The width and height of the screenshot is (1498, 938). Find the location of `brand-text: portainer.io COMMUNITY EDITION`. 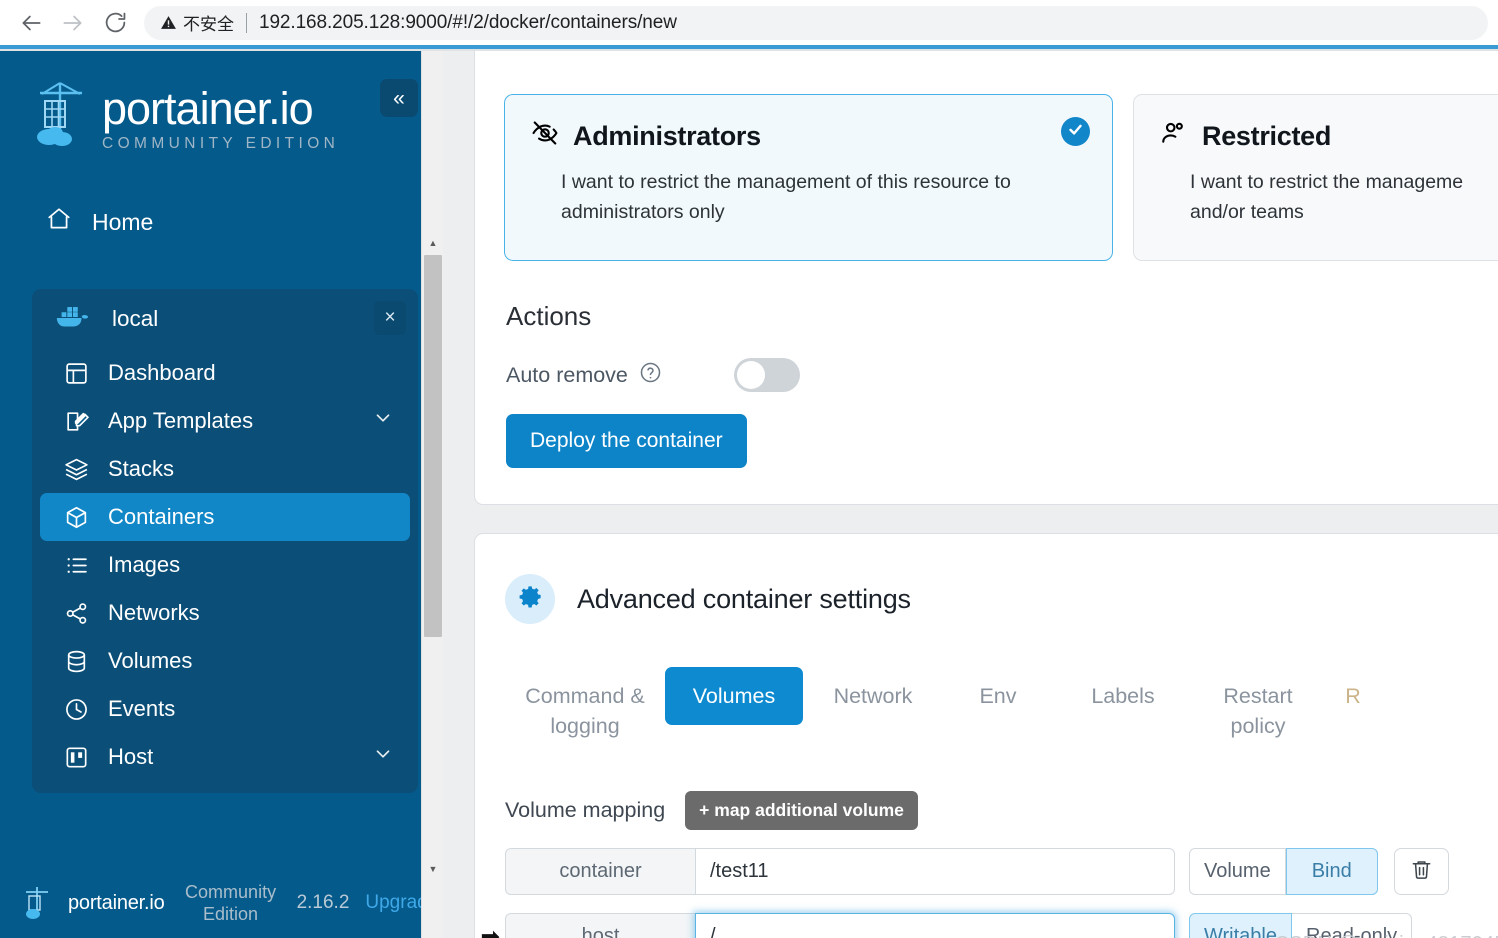

brand-text: portainer.io COMMUNITY EDITION is located at coordinates (220, 119).